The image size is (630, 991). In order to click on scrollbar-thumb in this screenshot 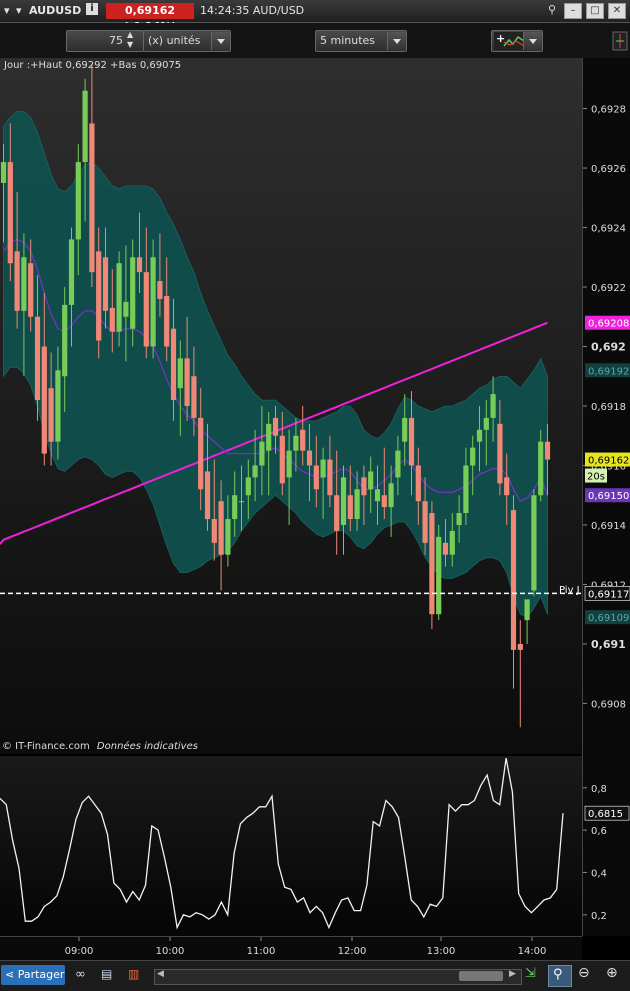, I will do `click(481, 976)`.